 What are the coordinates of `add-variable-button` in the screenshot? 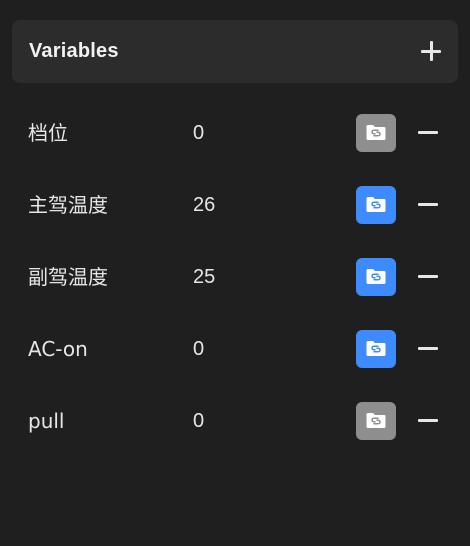 It's located at (431, 51).